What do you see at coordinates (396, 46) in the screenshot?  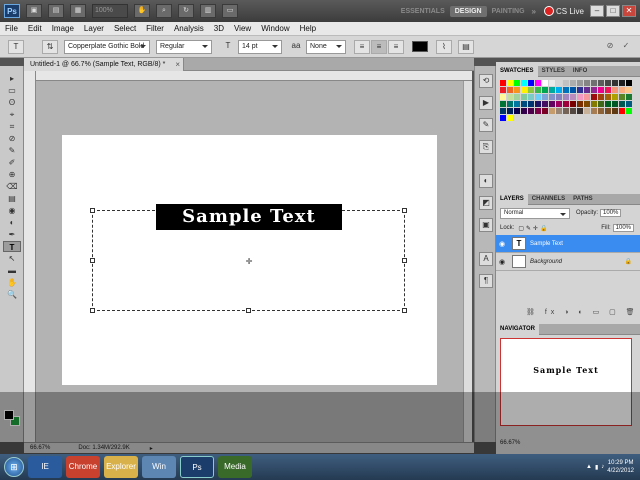 I see `align-right-icon: ≡` at bounding box center [396, 46].